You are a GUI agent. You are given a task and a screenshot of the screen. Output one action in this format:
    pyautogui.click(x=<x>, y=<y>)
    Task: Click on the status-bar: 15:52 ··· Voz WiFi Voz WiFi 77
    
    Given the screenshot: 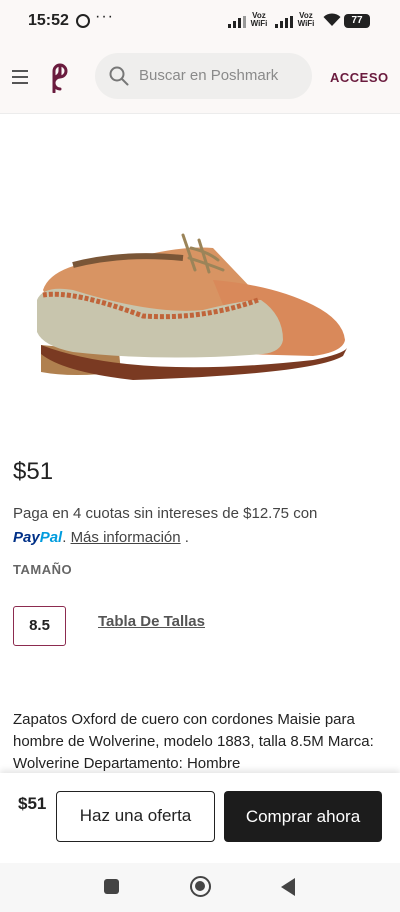 What is the action you would take?
    pyautogui.click(x=200, y=22)
    